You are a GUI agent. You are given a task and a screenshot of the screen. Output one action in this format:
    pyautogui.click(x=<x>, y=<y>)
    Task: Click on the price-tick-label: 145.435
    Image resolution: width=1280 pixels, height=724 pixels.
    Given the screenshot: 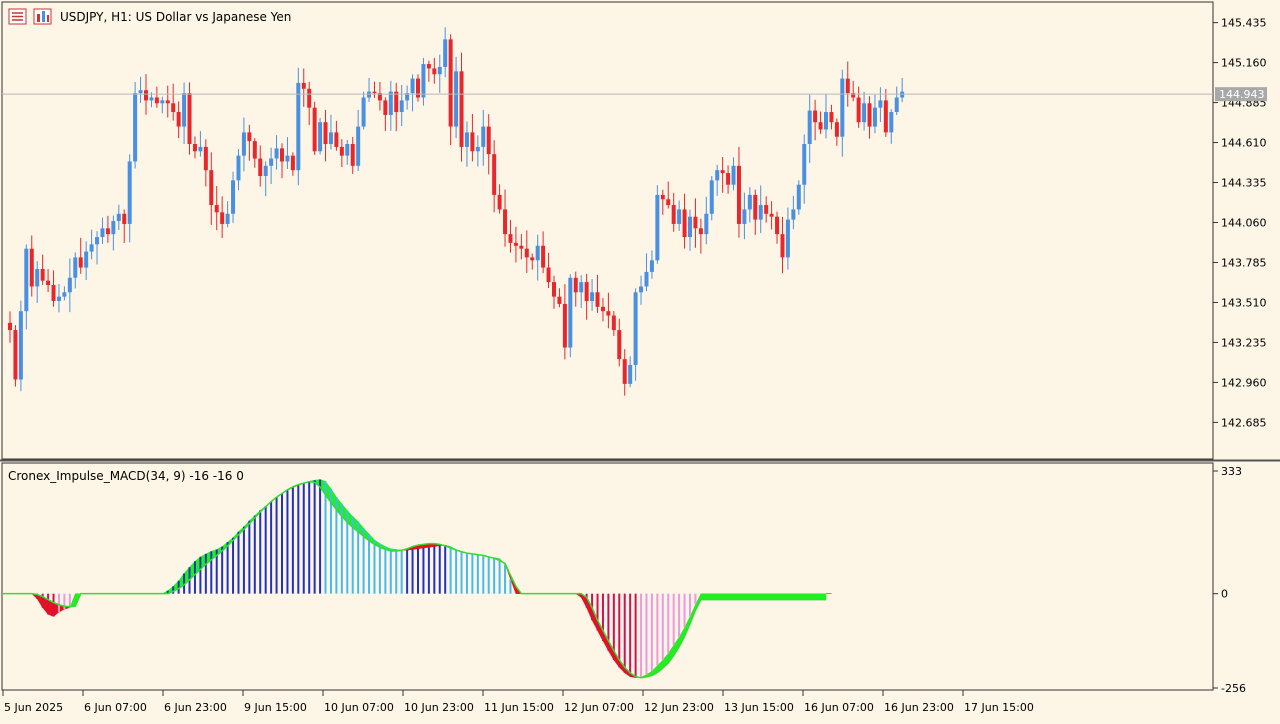 What is the action you would take?
    pyautogui.click(x=1244, y=23)
    